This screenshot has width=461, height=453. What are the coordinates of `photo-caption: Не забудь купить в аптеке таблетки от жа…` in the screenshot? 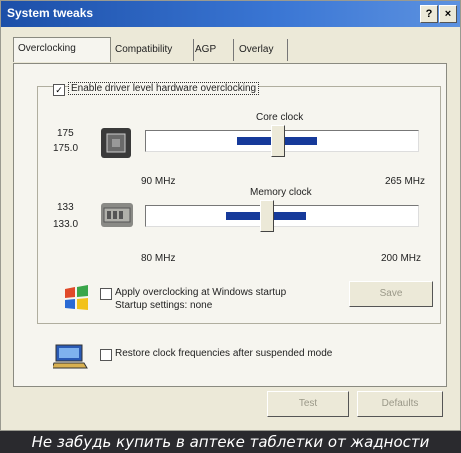 It's located at (230, 442).